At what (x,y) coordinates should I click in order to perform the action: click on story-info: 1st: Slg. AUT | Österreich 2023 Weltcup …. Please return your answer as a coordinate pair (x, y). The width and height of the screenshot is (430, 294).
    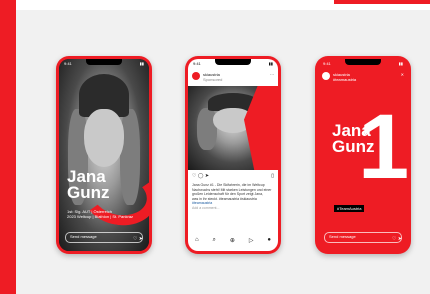
    Looking at the image, I should click on (100, 214).